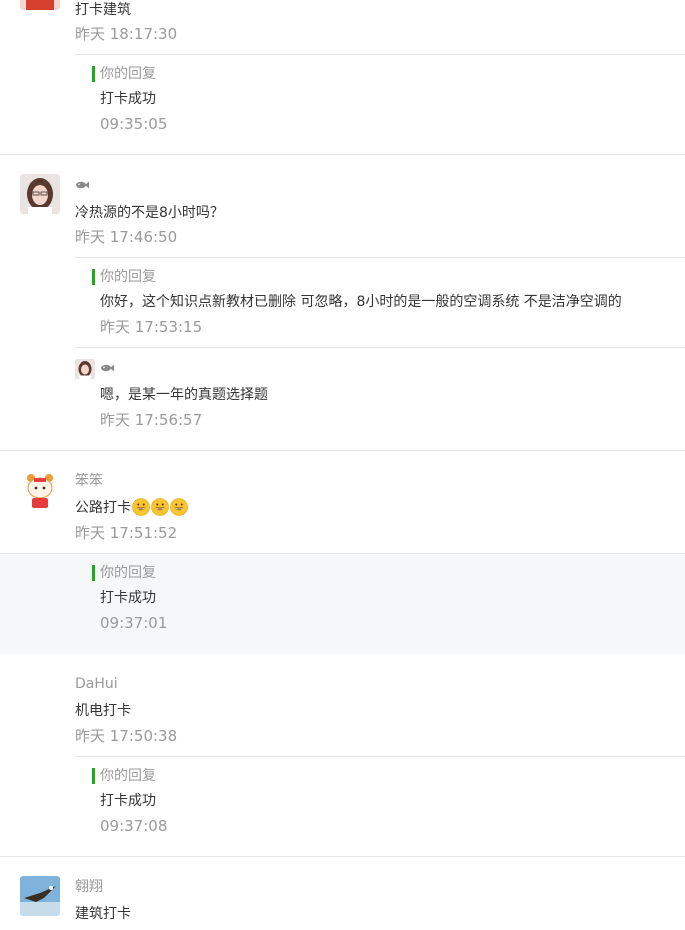 This screenshot has height=930, width=685. Describe the element at coordinates (103, 914) in the screenshot. I see `comment-content: 建筑打卡` at that location.